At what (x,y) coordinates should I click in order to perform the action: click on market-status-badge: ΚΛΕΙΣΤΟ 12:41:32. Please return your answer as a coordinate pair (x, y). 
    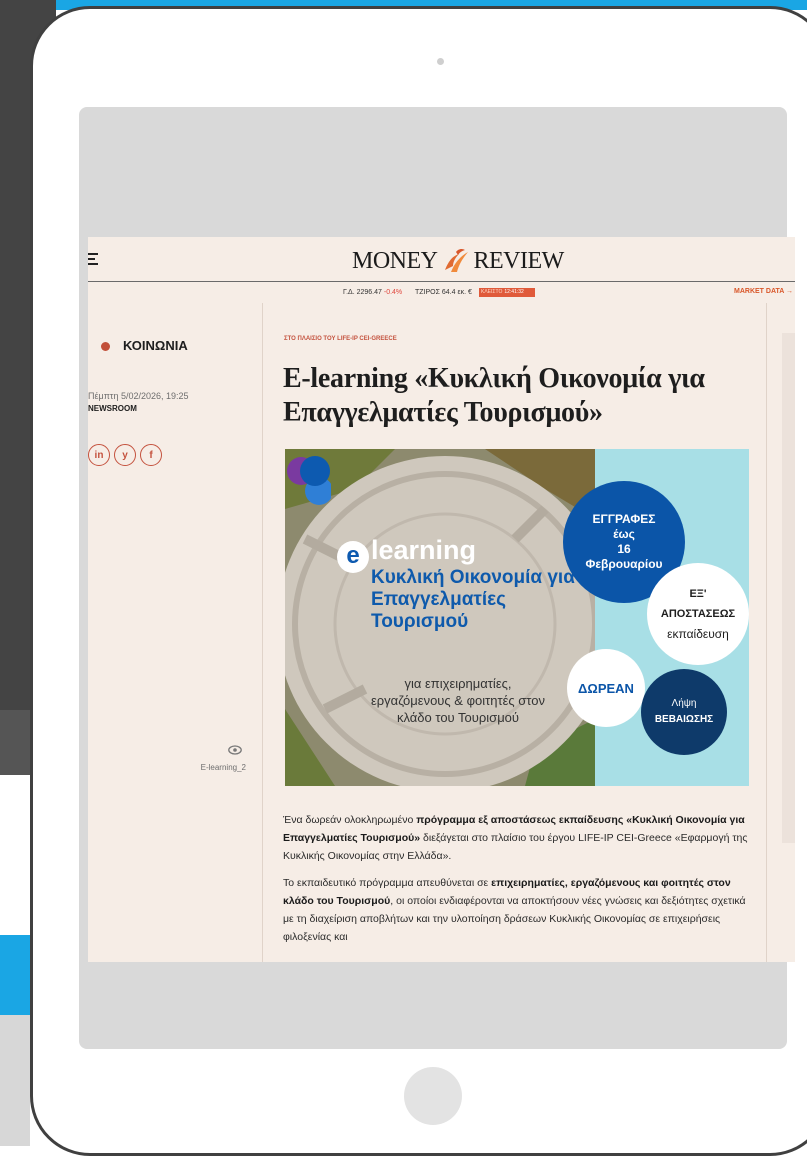
    Looking at the image, I should click on (507, 292).